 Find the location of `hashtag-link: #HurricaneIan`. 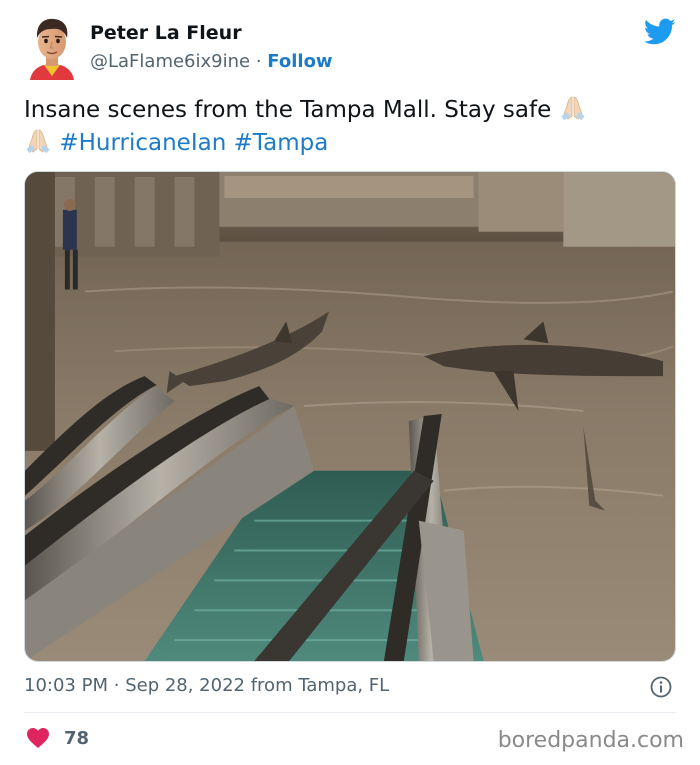

hashtag-link: #HurricaneIan is located at coordinates (142, 143).